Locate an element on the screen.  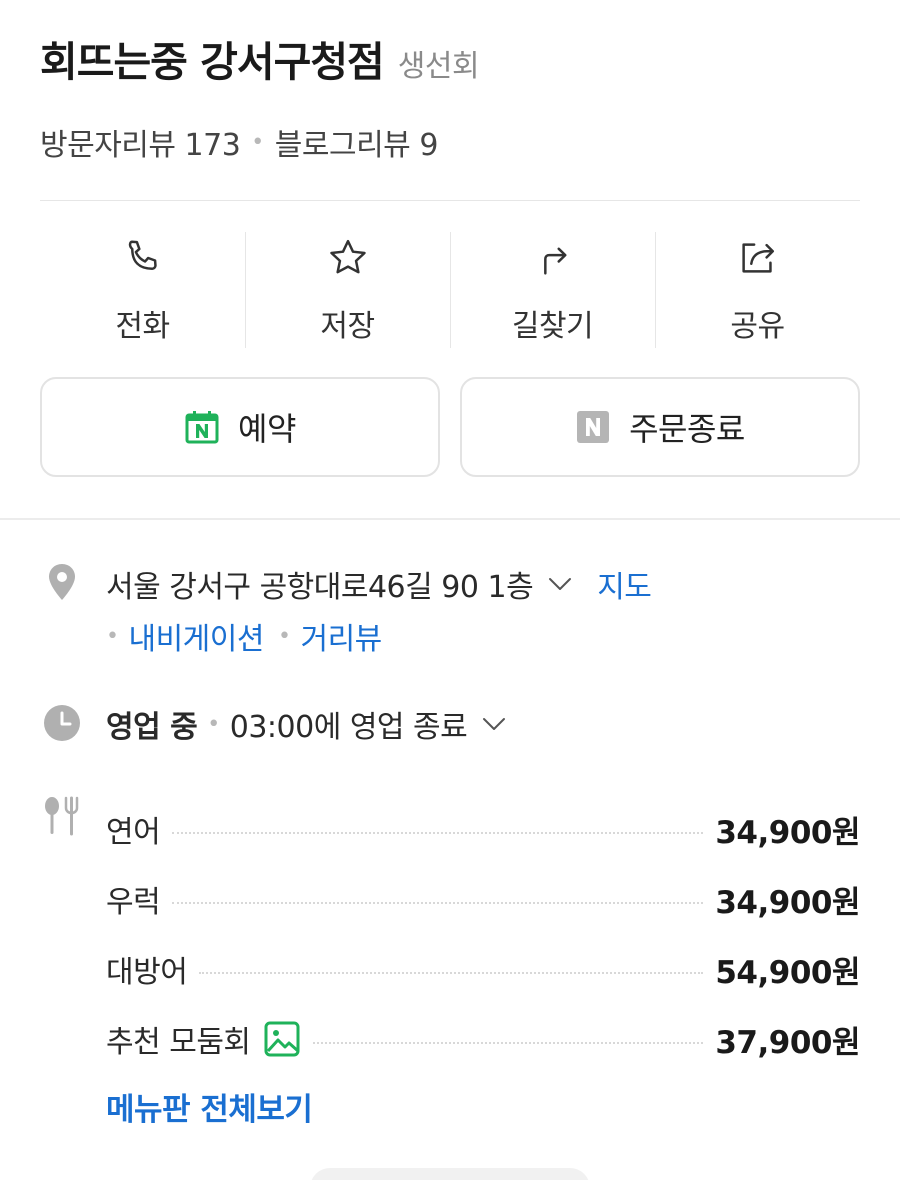
action-label-call: 전화 is located at coordinates (142, 326).